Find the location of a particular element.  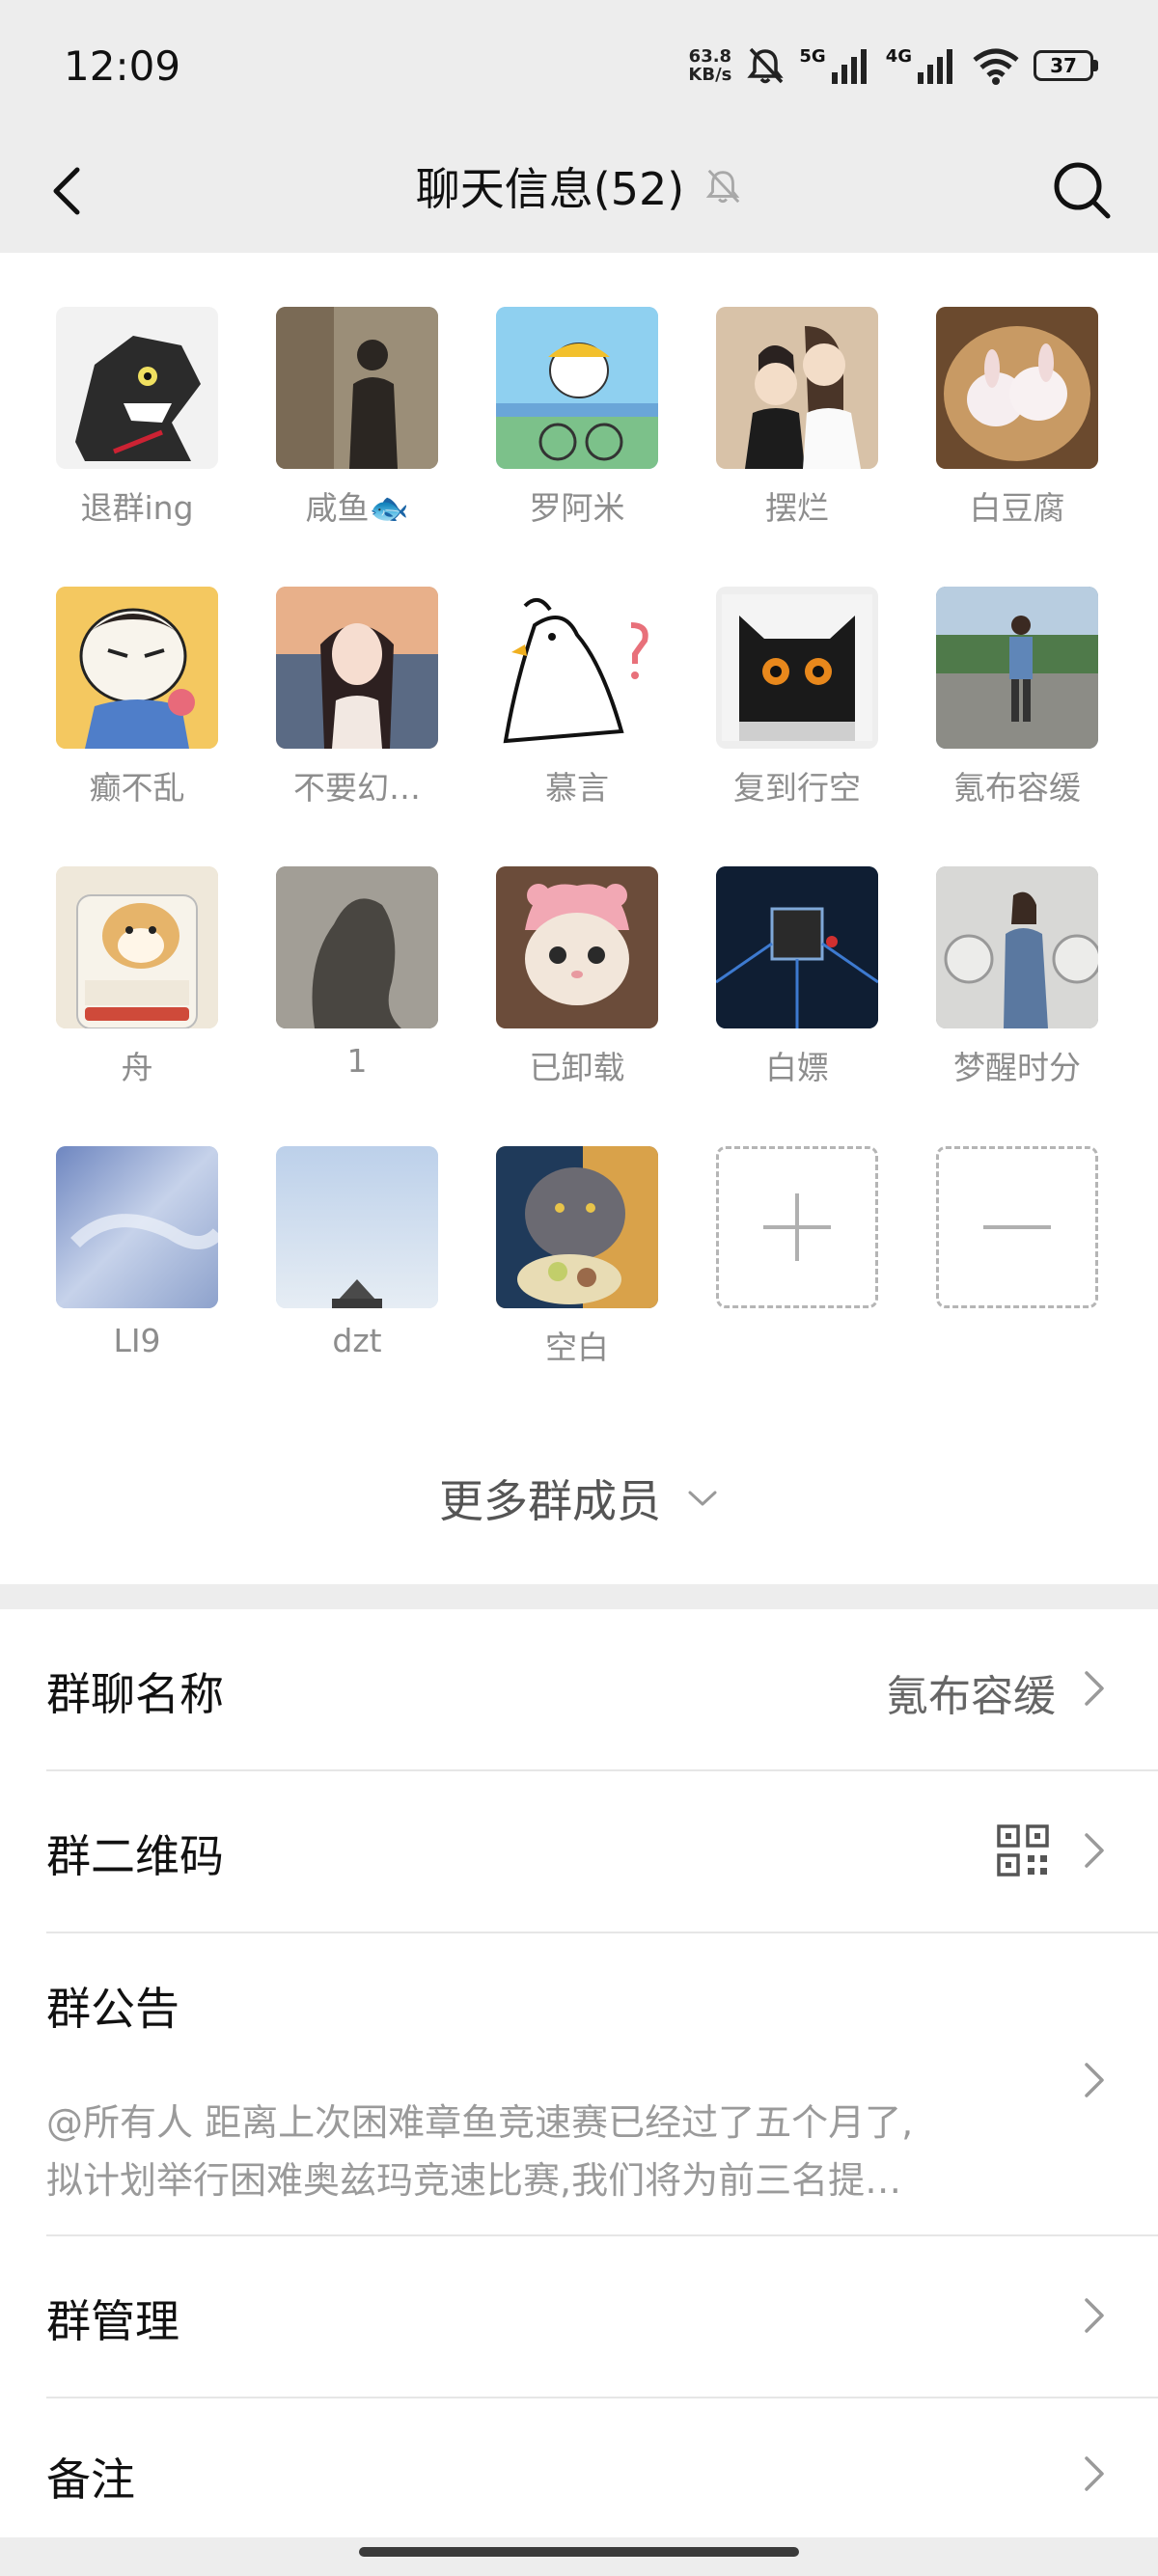

battery-icon: 37 is located at coordinates (1066, 65).